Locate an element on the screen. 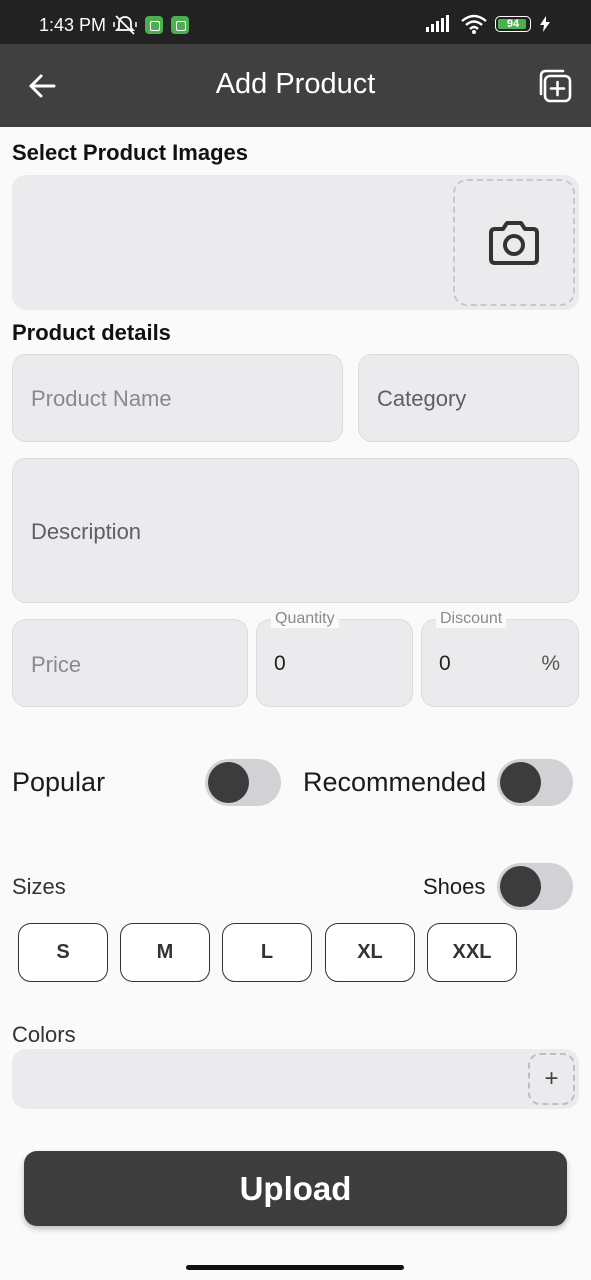 This screenshot has width=591, height=1280. quantity-label: Quantity is located at coordinates (305, 619).